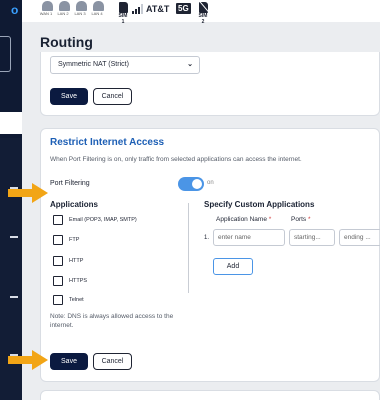 The height and width of the screenshot is (400, 380). I want to click on chevron-down-icon: ⌄, so click(190, 64).